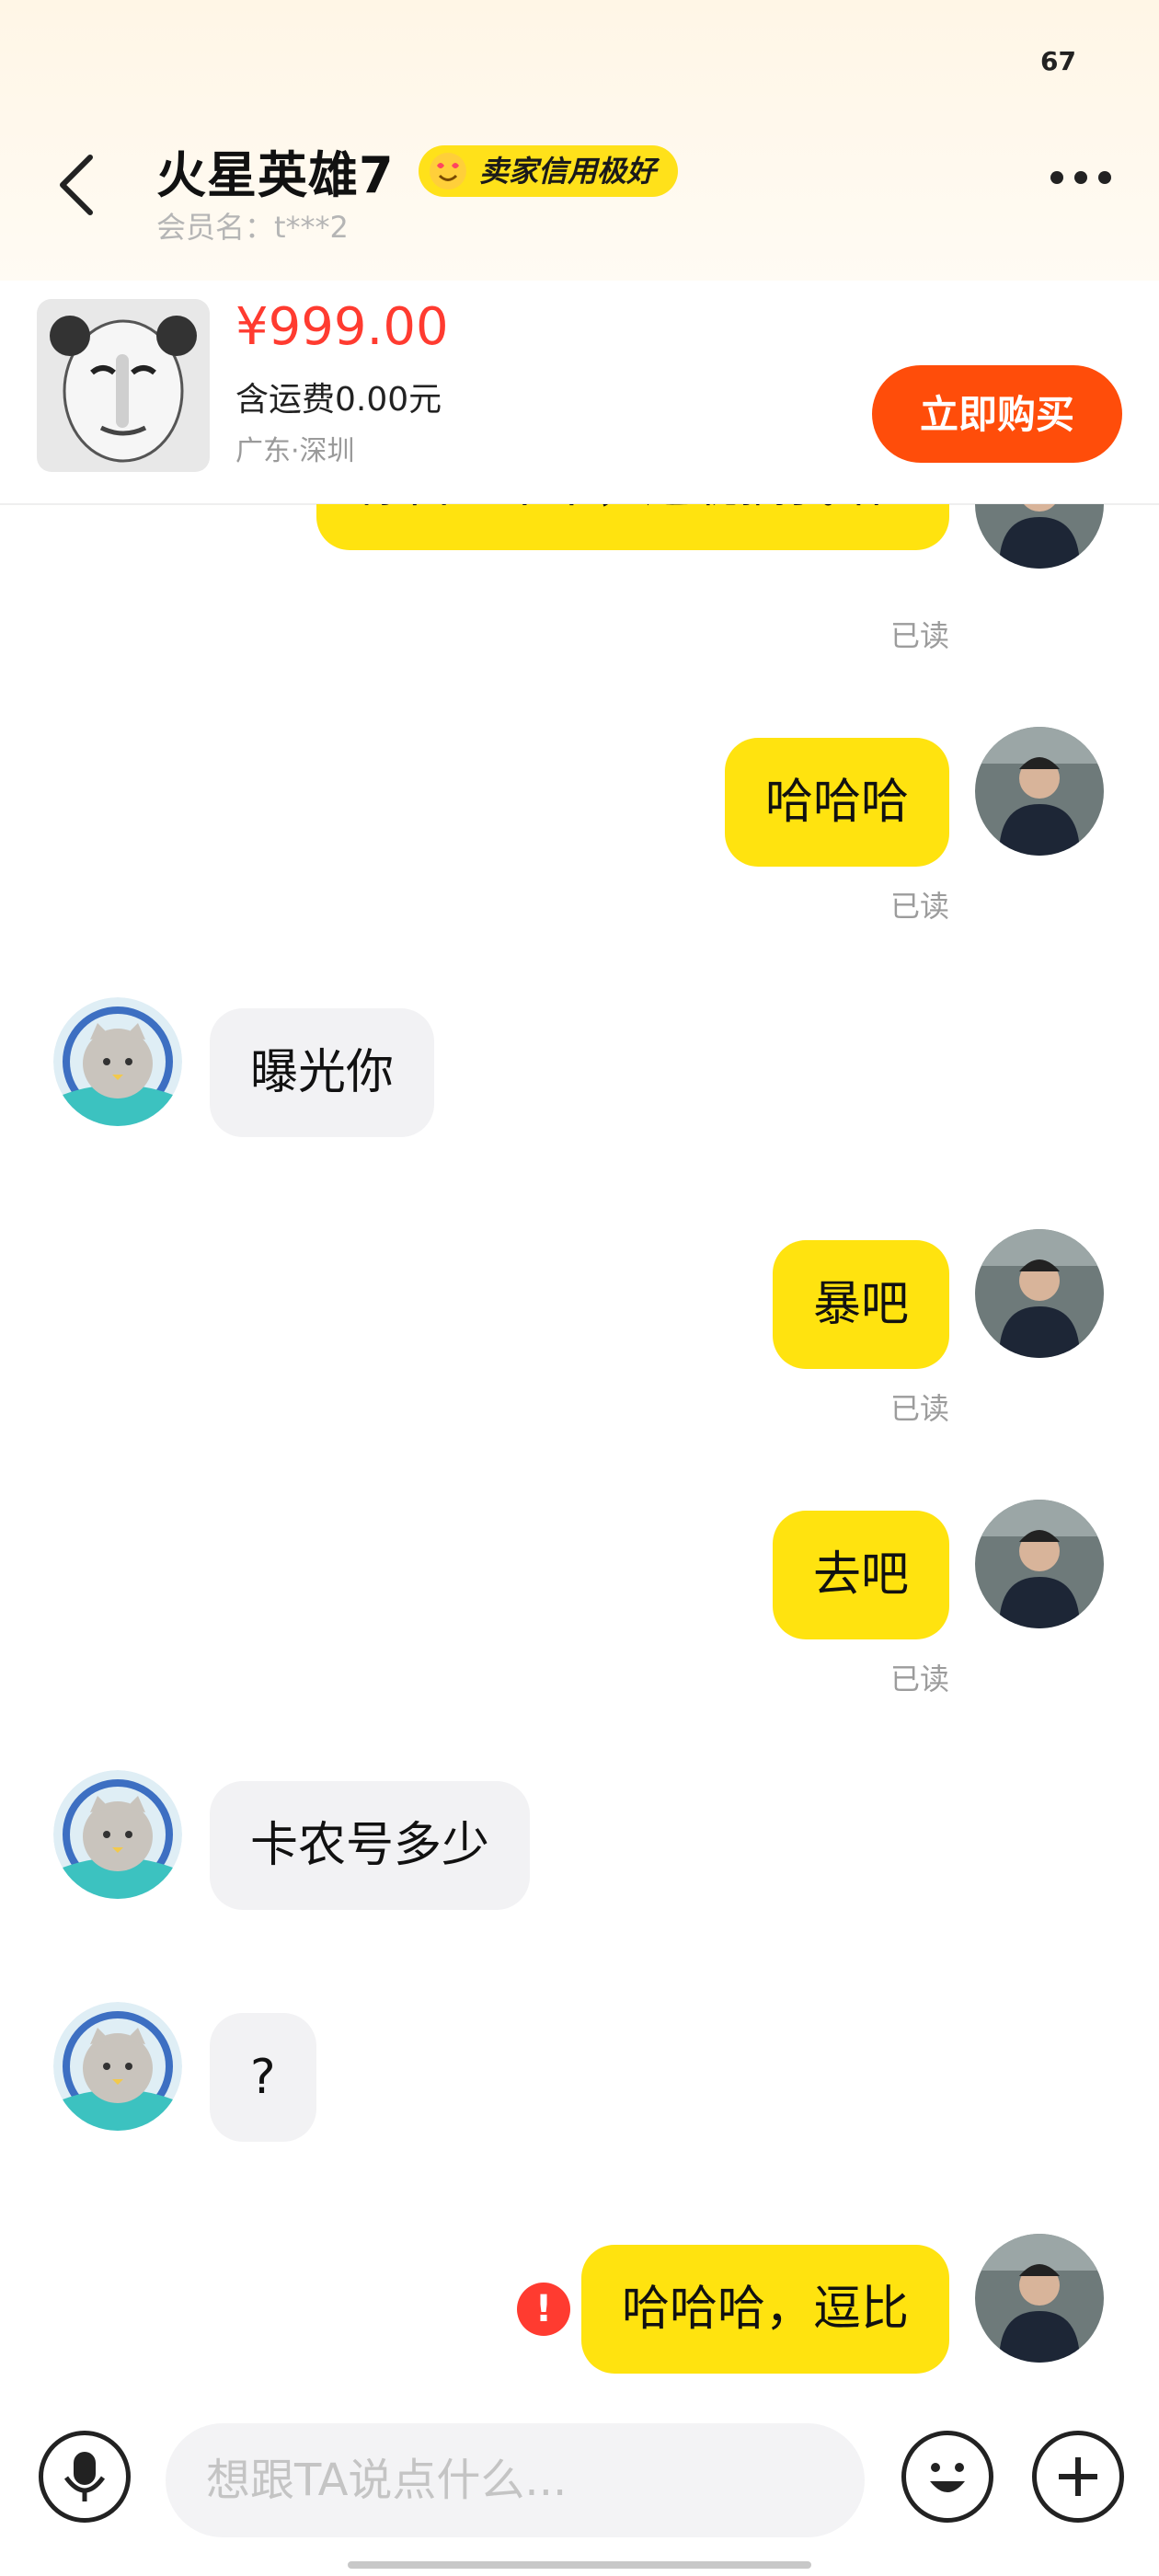 This screenshot has height=2576, width=1159. What do you see at coordinates (85, 2477) in the screenshot?
I see `voice-input-icon` at bounding box center [85, 2477].